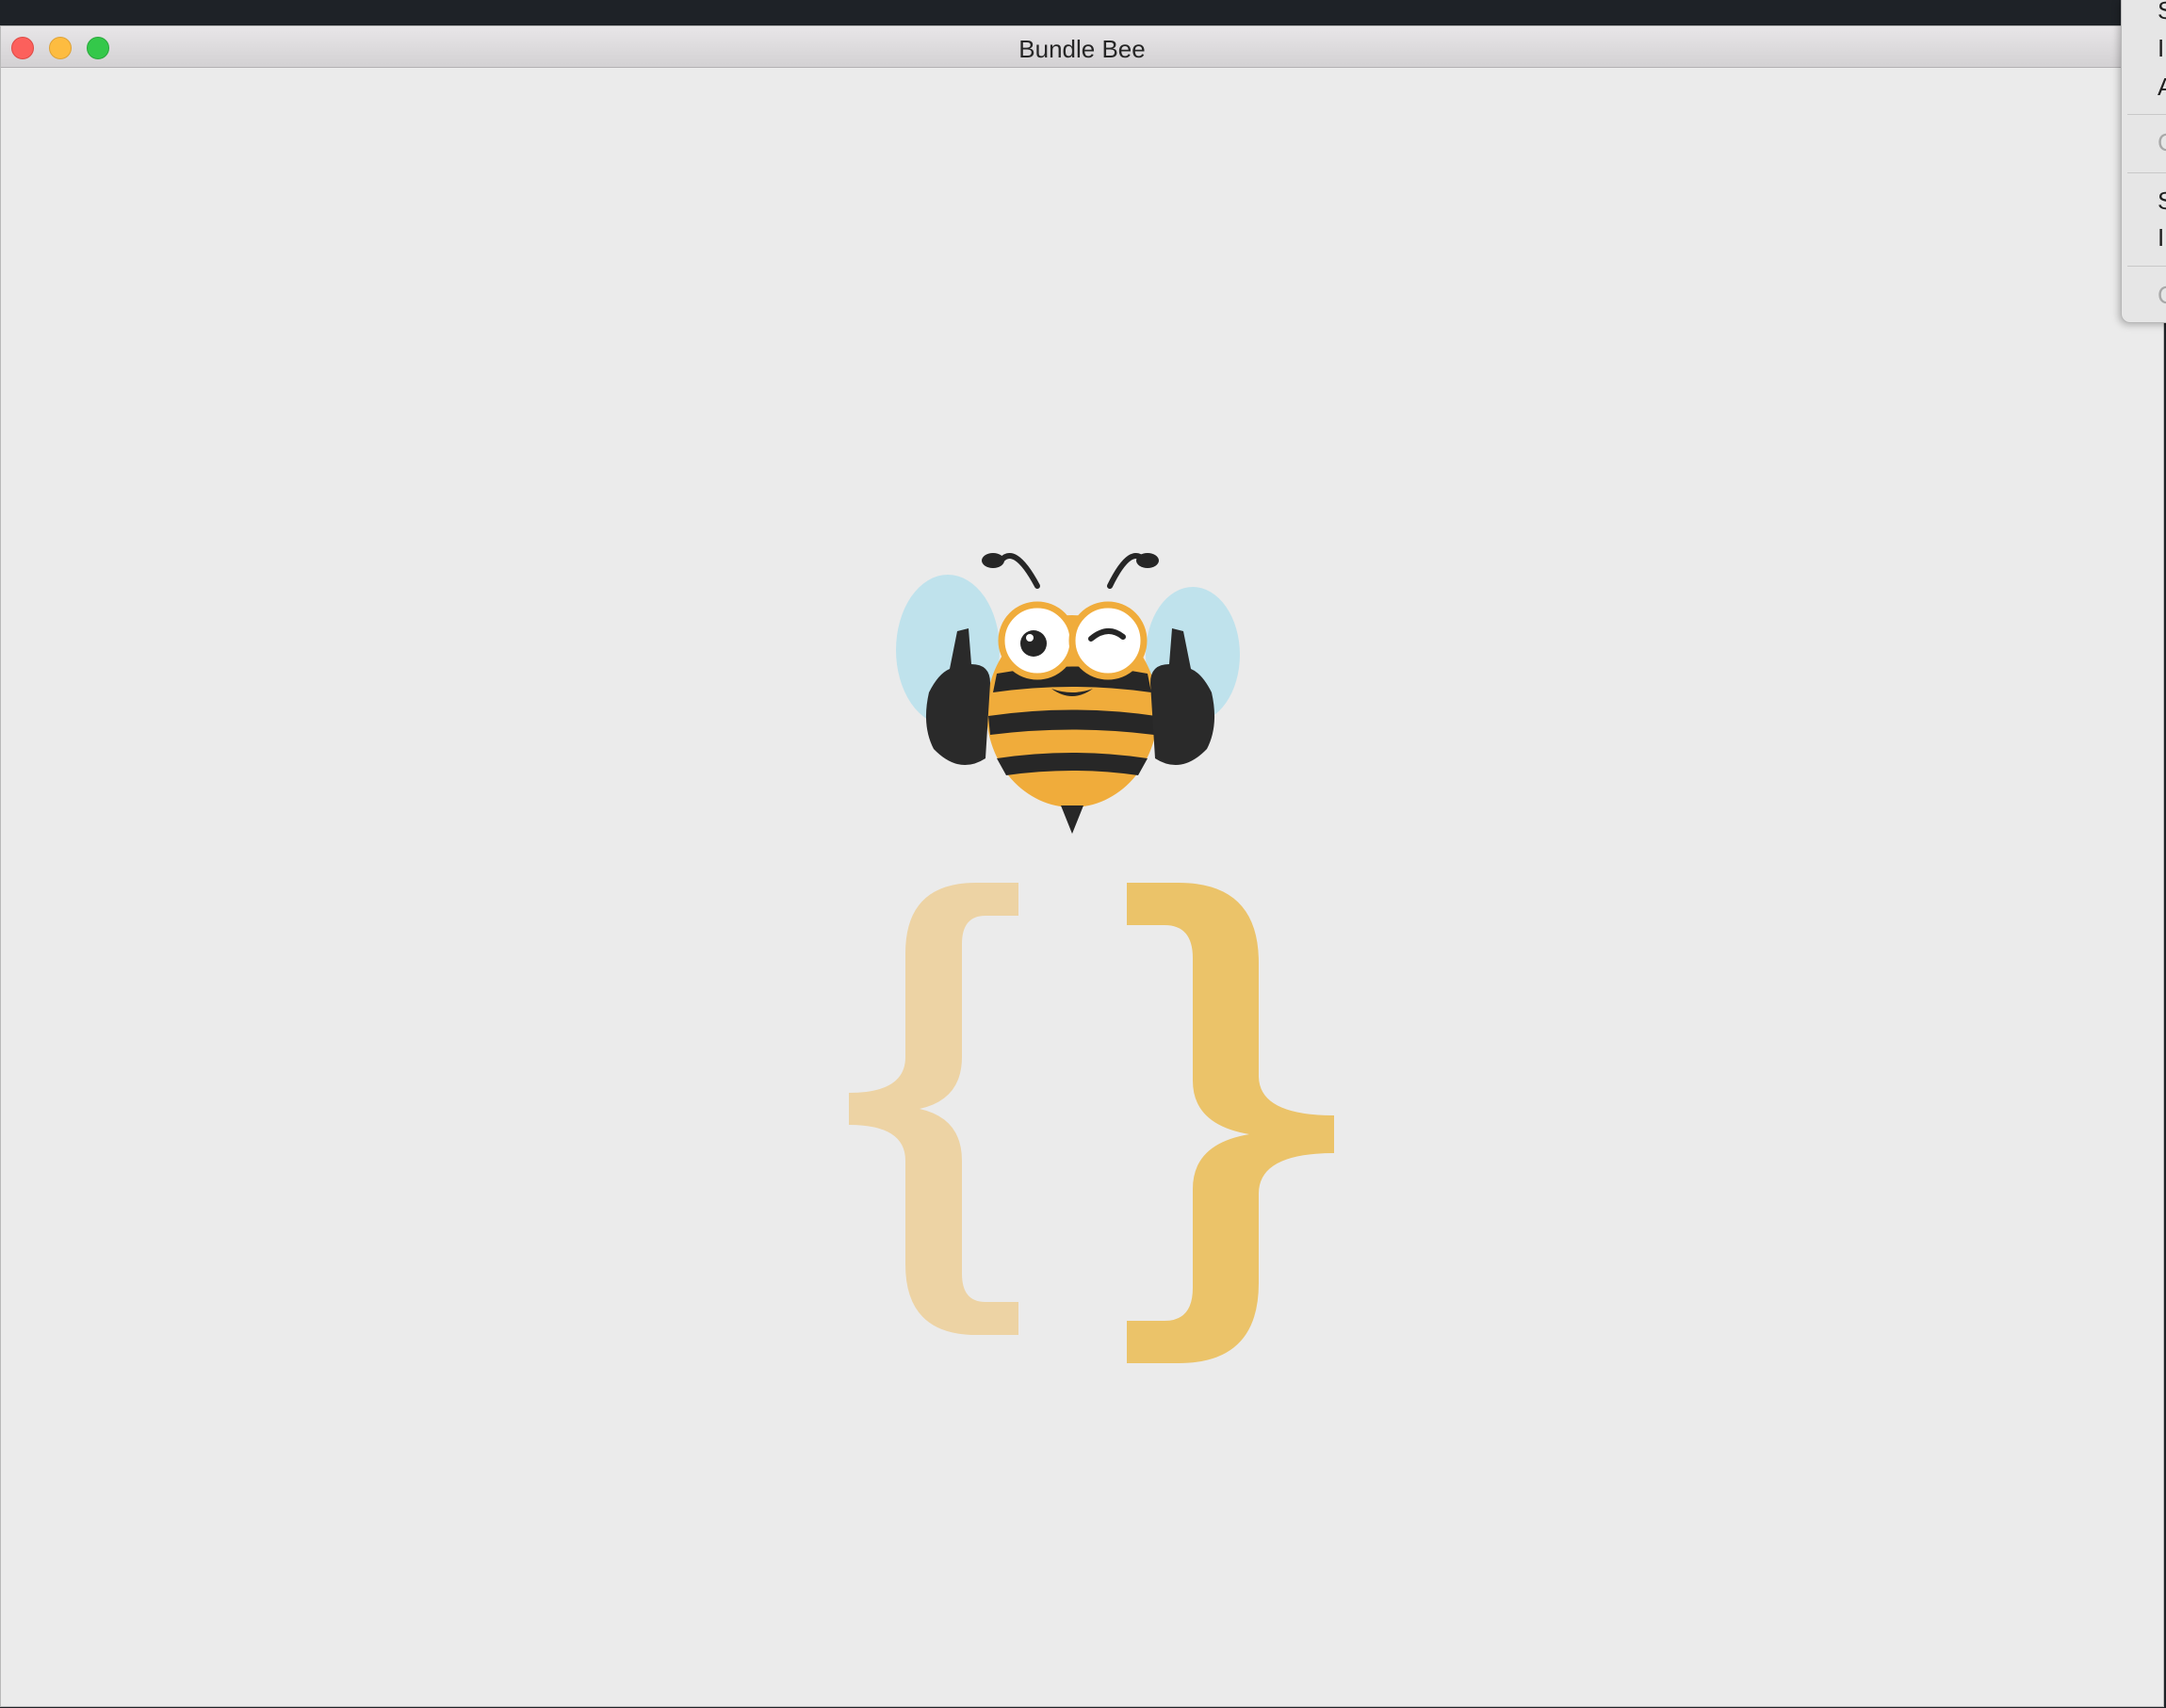  I want to click on window-title: Bundle Bee, so click(1082, 49).